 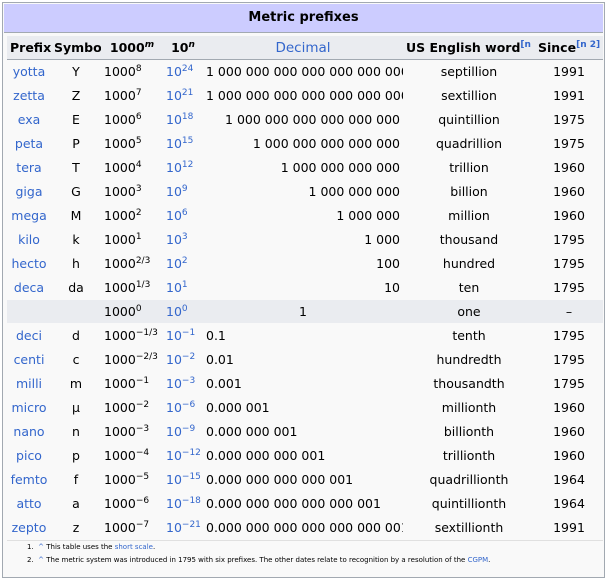 What do you see at coordinates (469, 95) in the screenshot?
I see `us-word-cell: sextillion` at bounding box center [469, 95].